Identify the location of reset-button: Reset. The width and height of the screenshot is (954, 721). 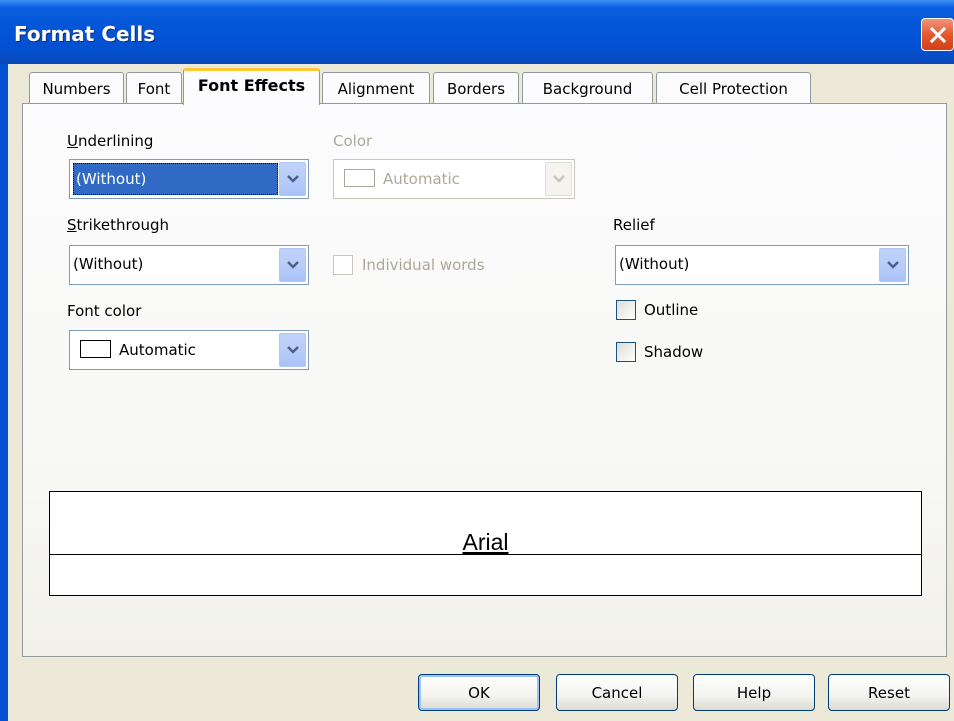
(889, 692).